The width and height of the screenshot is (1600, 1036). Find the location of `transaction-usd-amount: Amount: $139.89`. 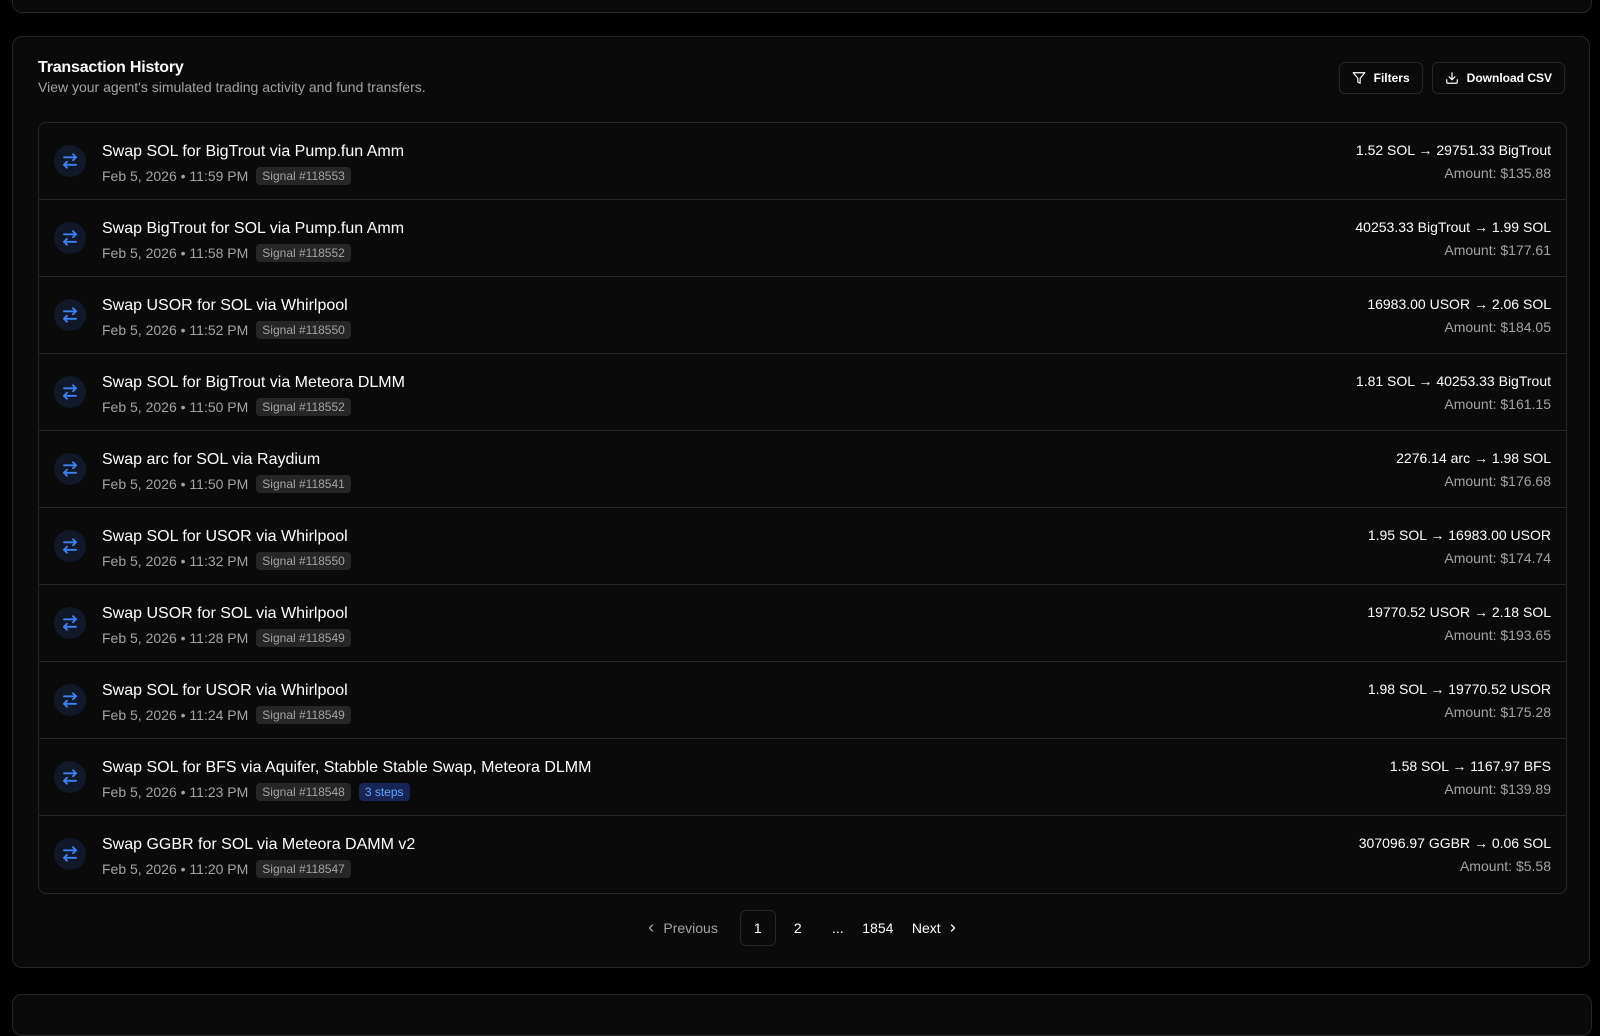

transaction-usd-amount: Amount: $139.89 is located at coordinates (1497, 789).